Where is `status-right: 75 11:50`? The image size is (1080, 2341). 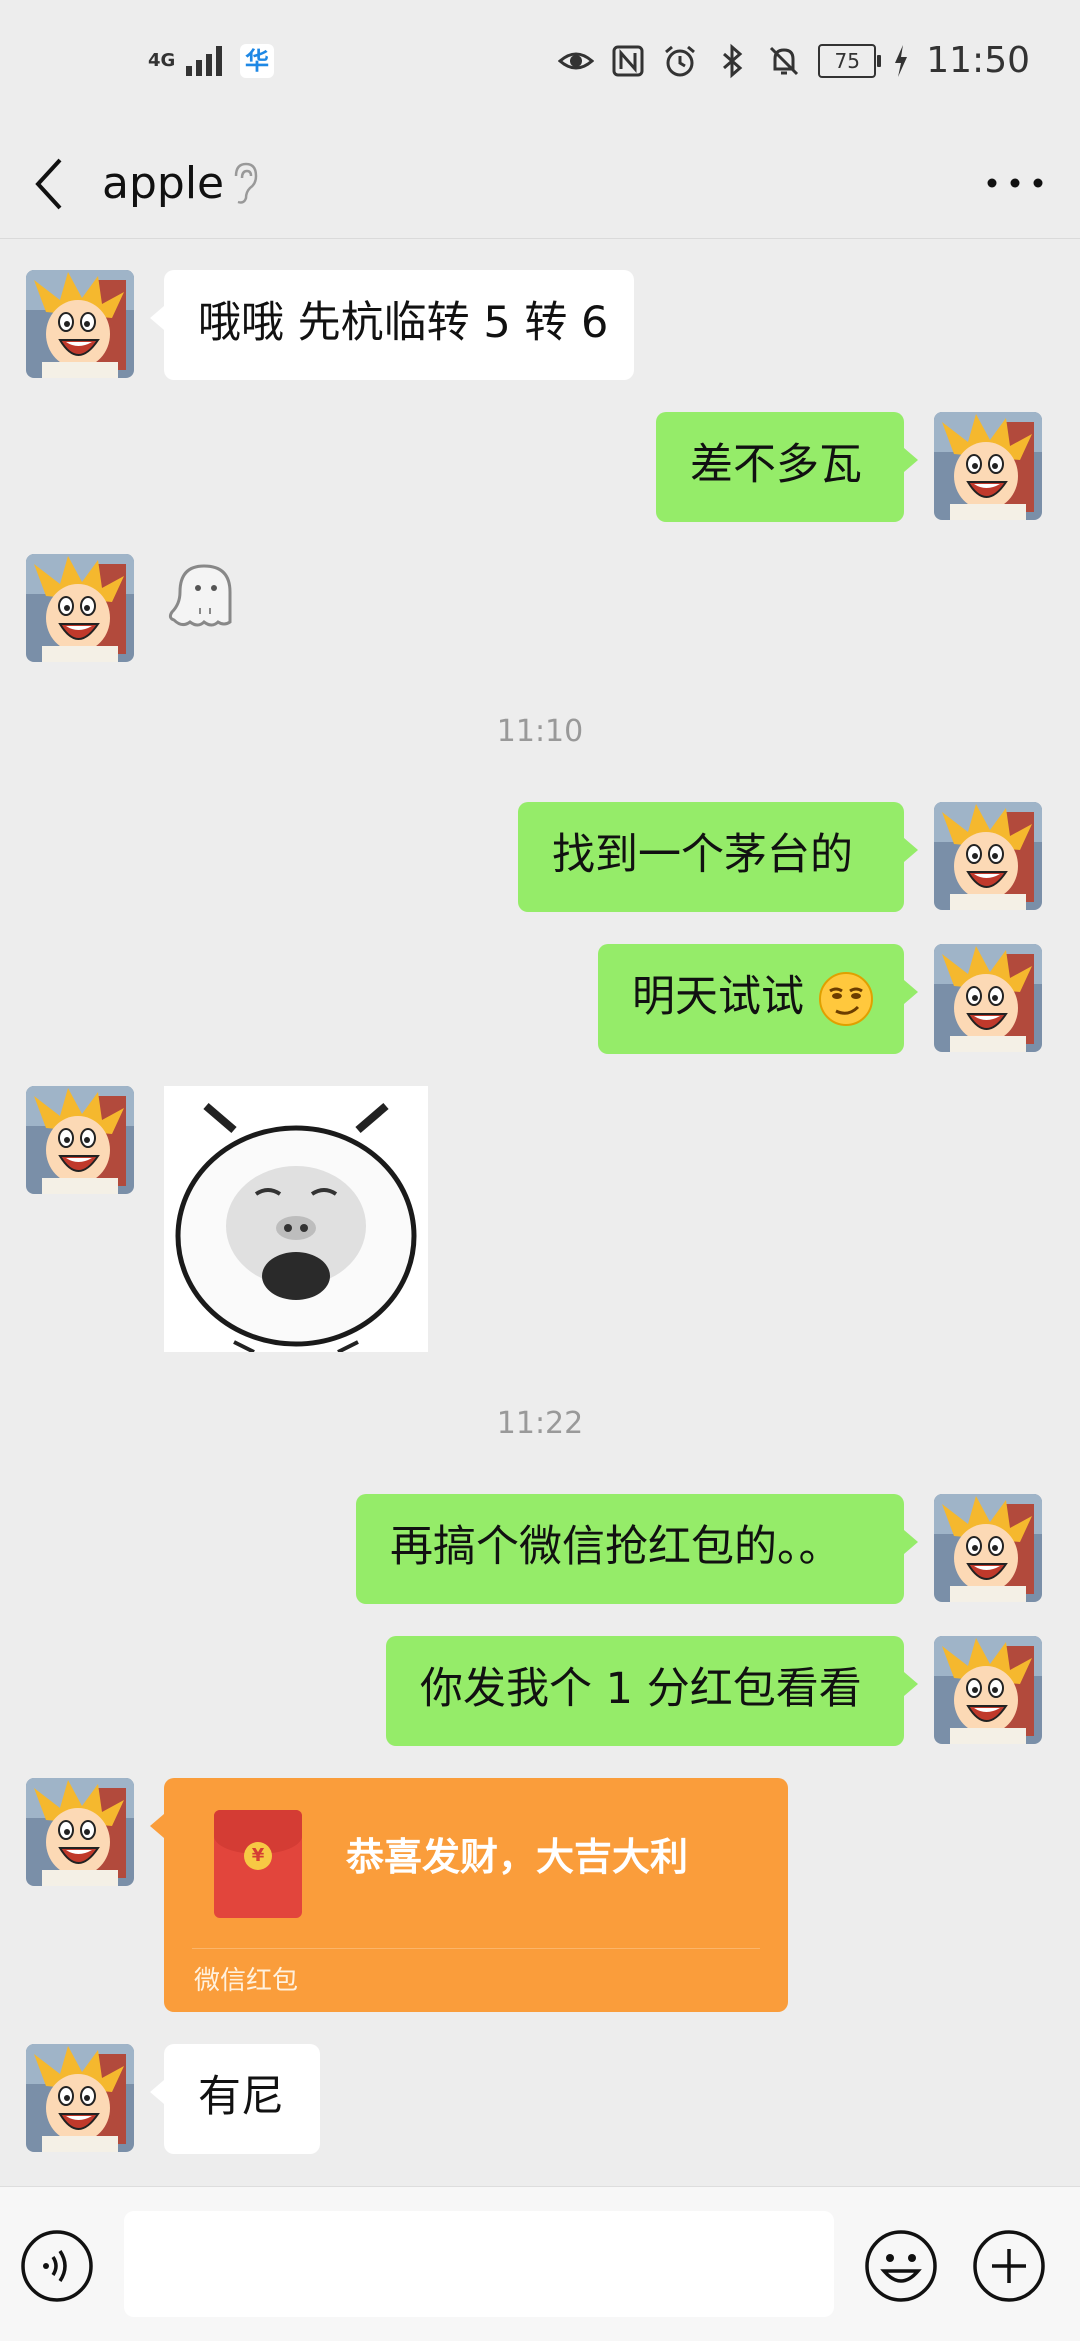 status-right: 75 11:50 is located at coordinates (794, 60).